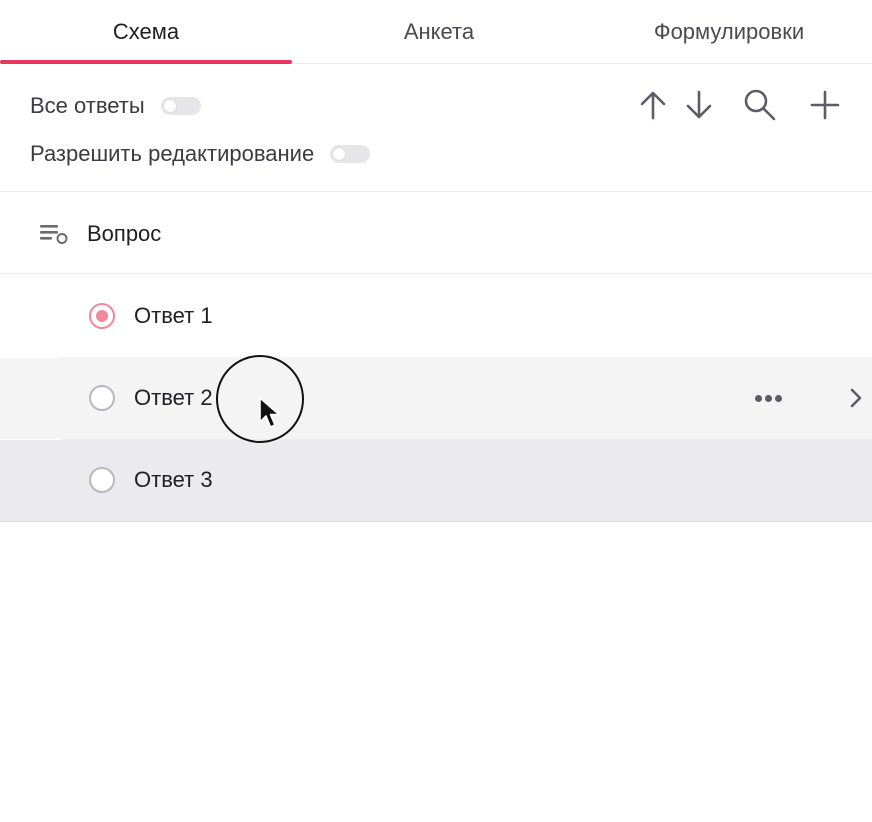 Image resolution: width=872 pixels, height=822 pixels. Describe the element at coordinates (180, 106) in the screenshot. I see `all-answers-toggle` at that location.